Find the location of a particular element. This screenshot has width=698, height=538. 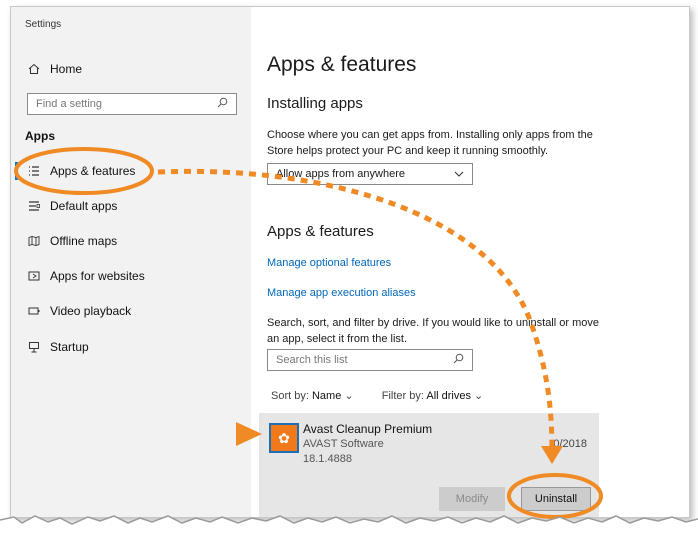

find-setting-input: Find a setting is located at coordinates (132, 104).